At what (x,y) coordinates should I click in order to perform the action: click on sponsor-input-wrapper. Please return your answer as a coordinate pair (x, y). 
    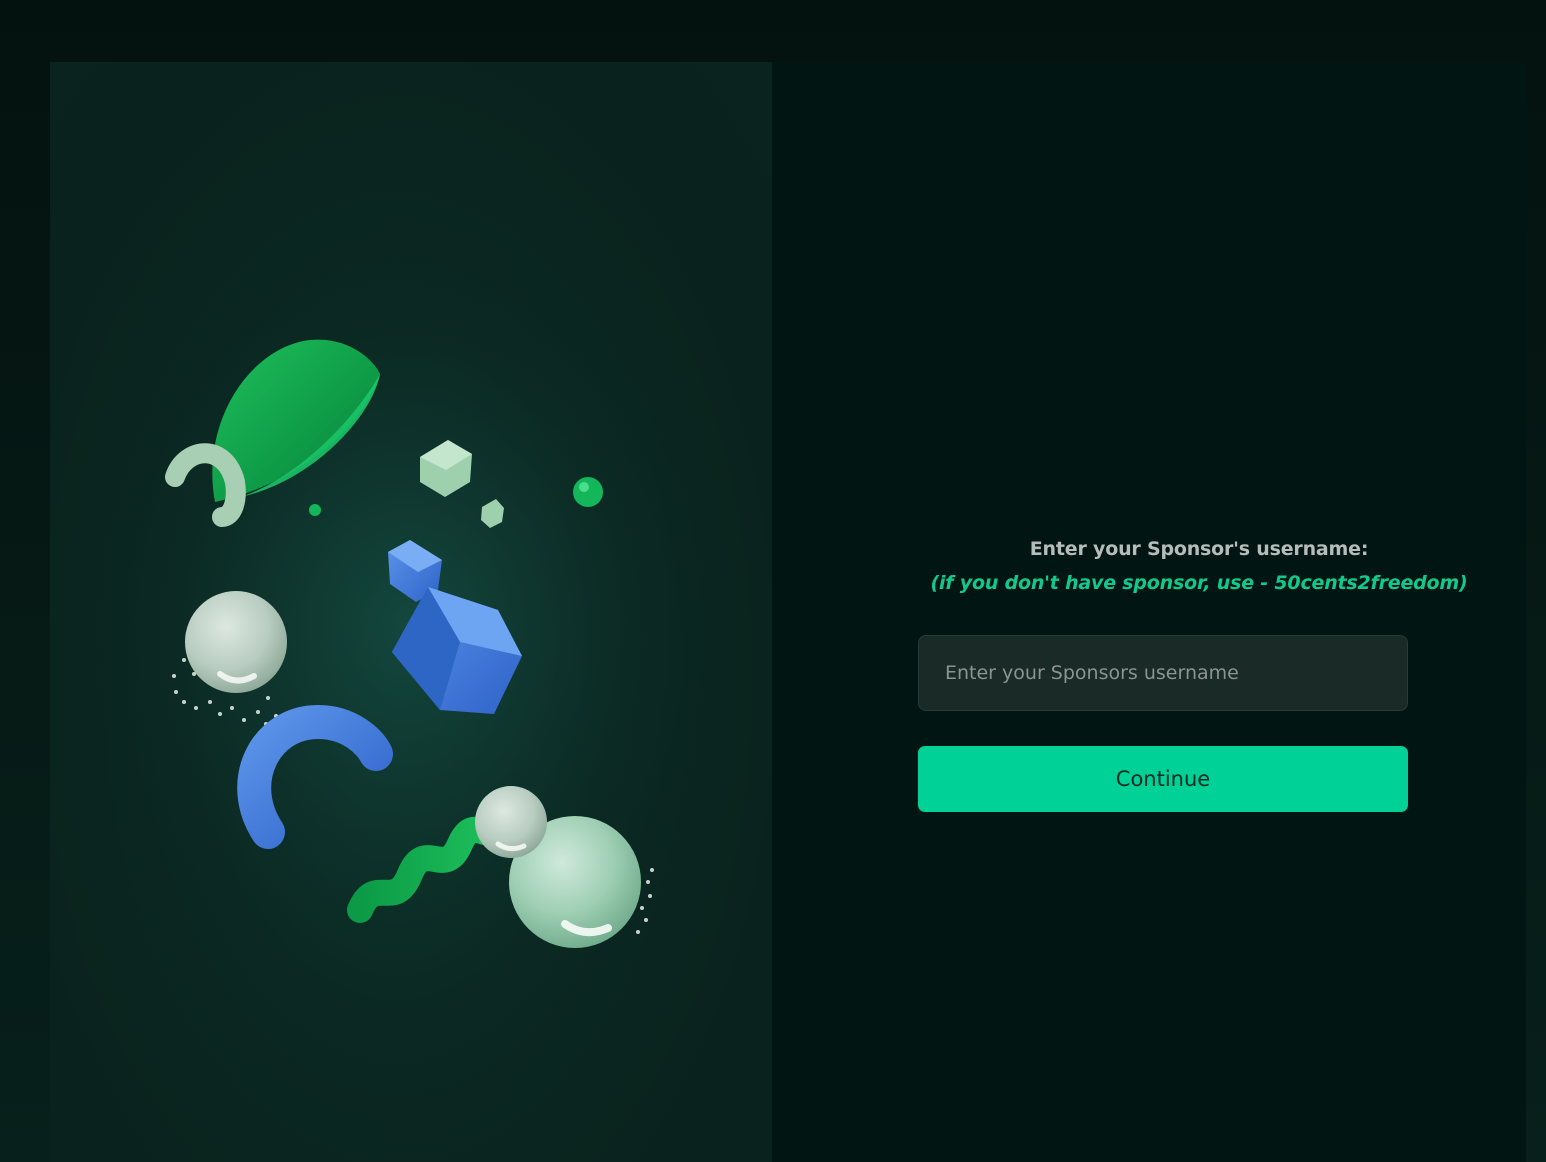
    Looking at the image, I should click on (1163, 673).